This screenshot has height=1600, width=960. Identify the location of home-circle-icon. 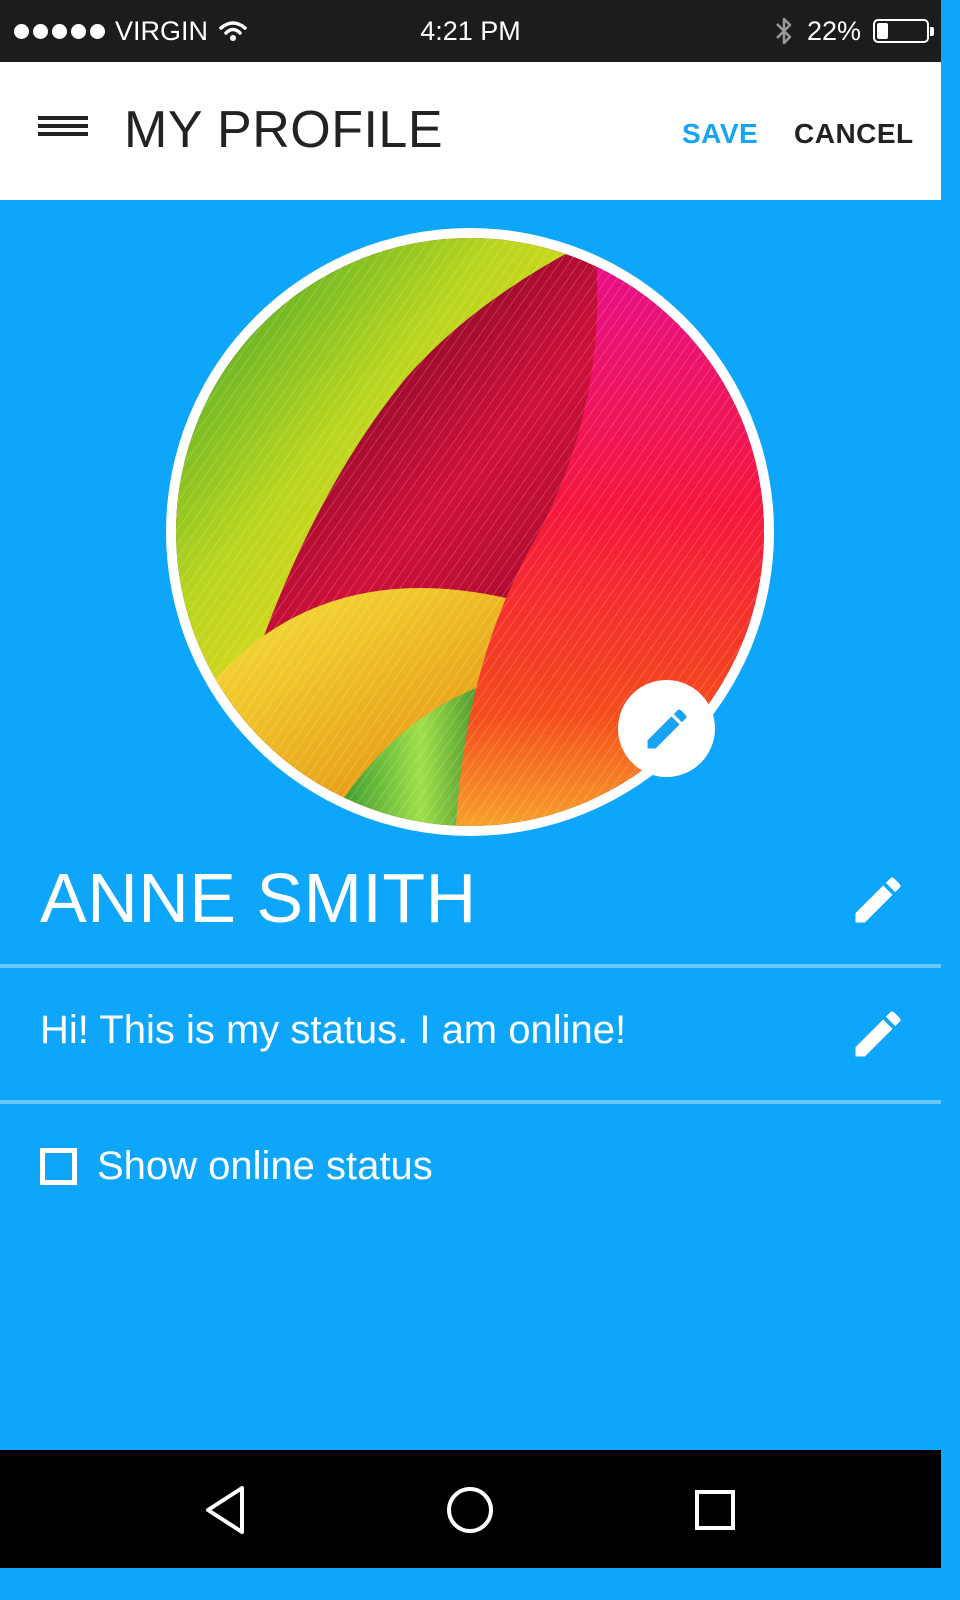
(470, 1510).